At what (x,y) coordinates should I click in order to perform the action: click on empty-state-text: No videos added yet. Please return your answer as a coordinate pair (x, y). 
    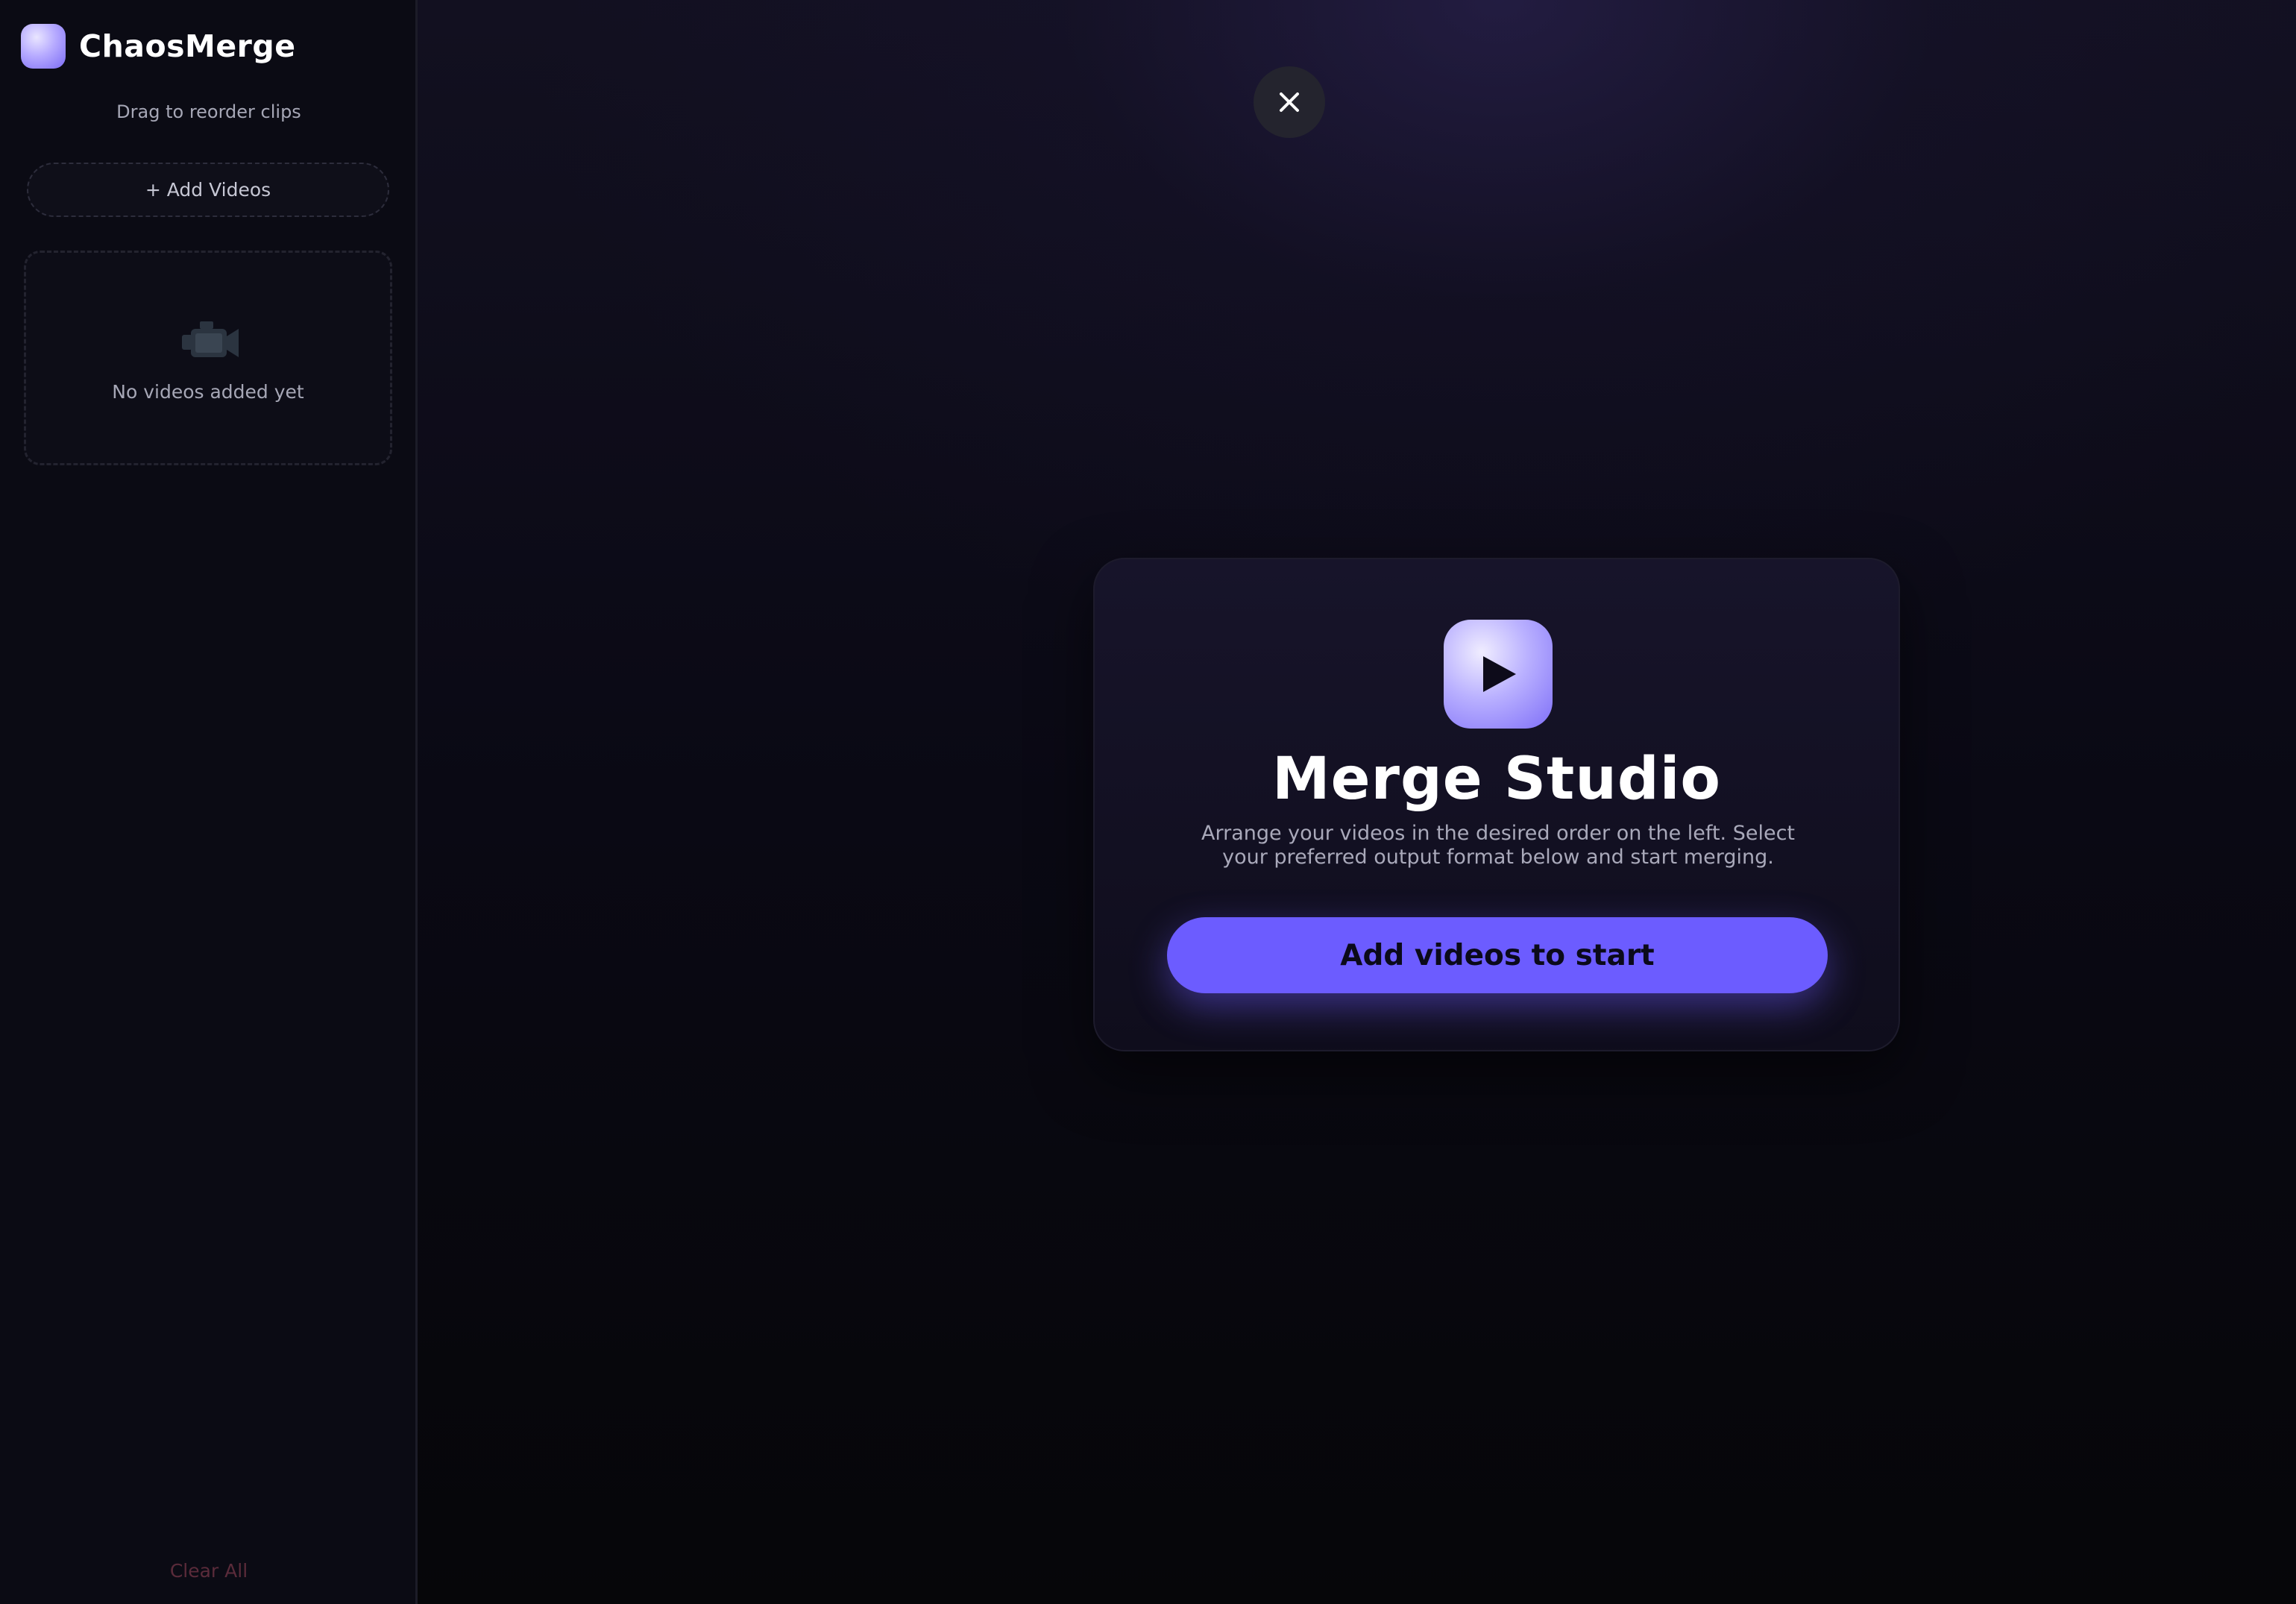
    Looking at the image, I should click on (208, 392).